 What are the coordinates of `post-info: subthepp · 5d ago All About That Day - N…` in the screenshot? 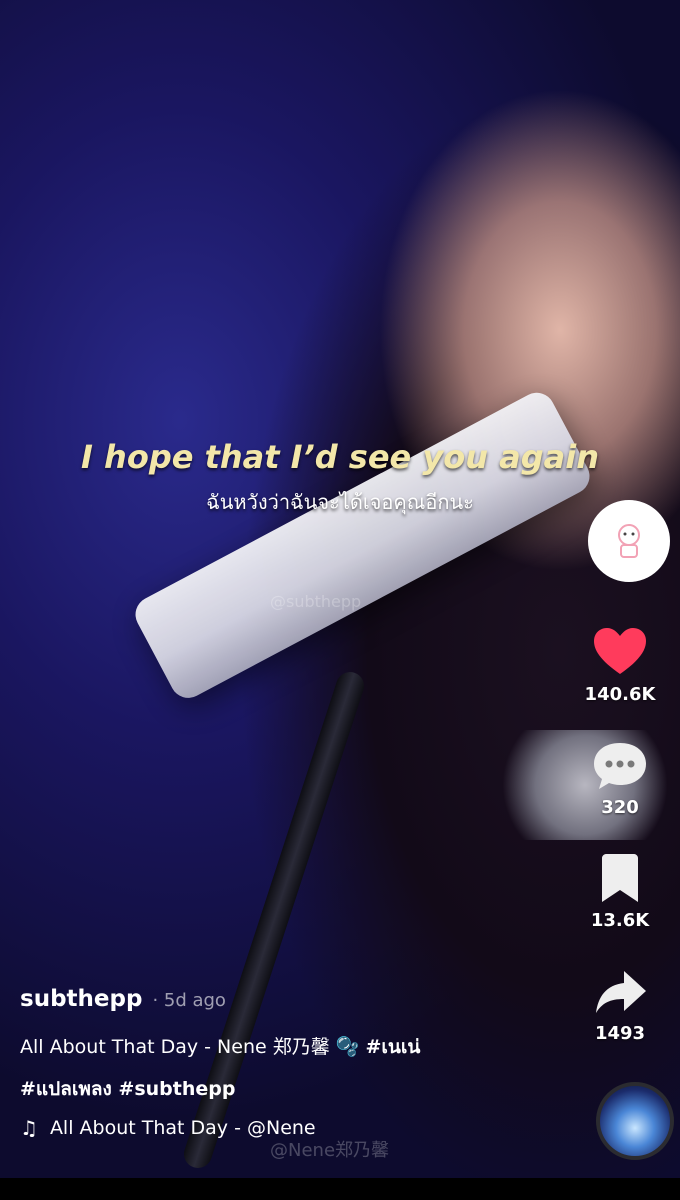 It's located at (300, 1063).